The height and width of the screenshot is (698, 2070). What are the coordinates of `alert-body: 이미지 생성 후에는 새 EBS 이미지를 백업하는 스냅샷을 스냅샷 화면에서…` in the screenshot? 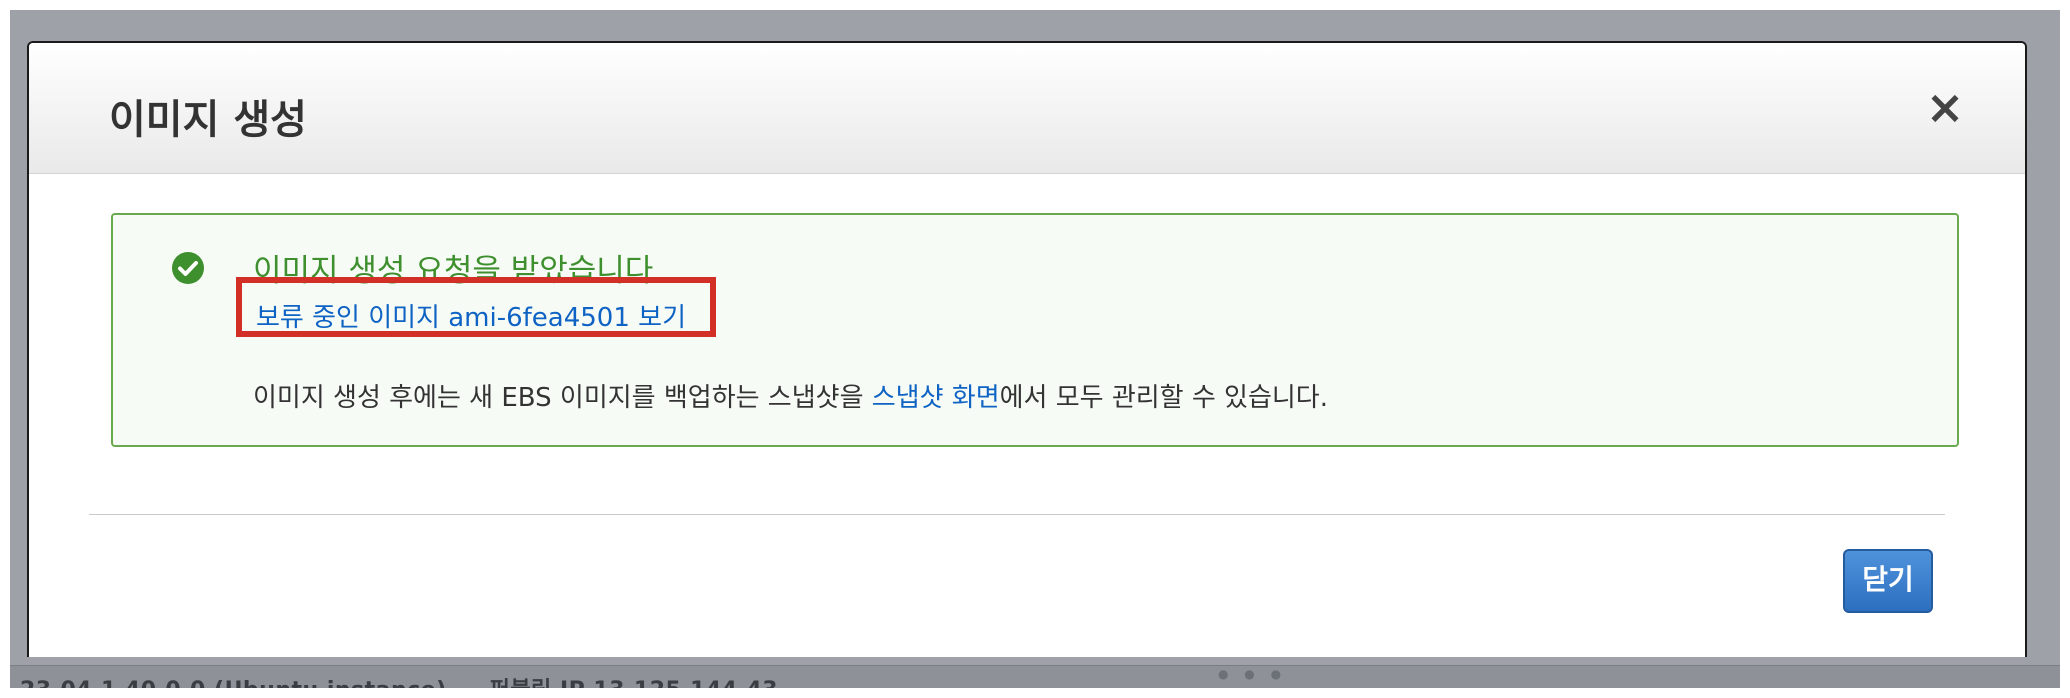 It's located at (790, 395).